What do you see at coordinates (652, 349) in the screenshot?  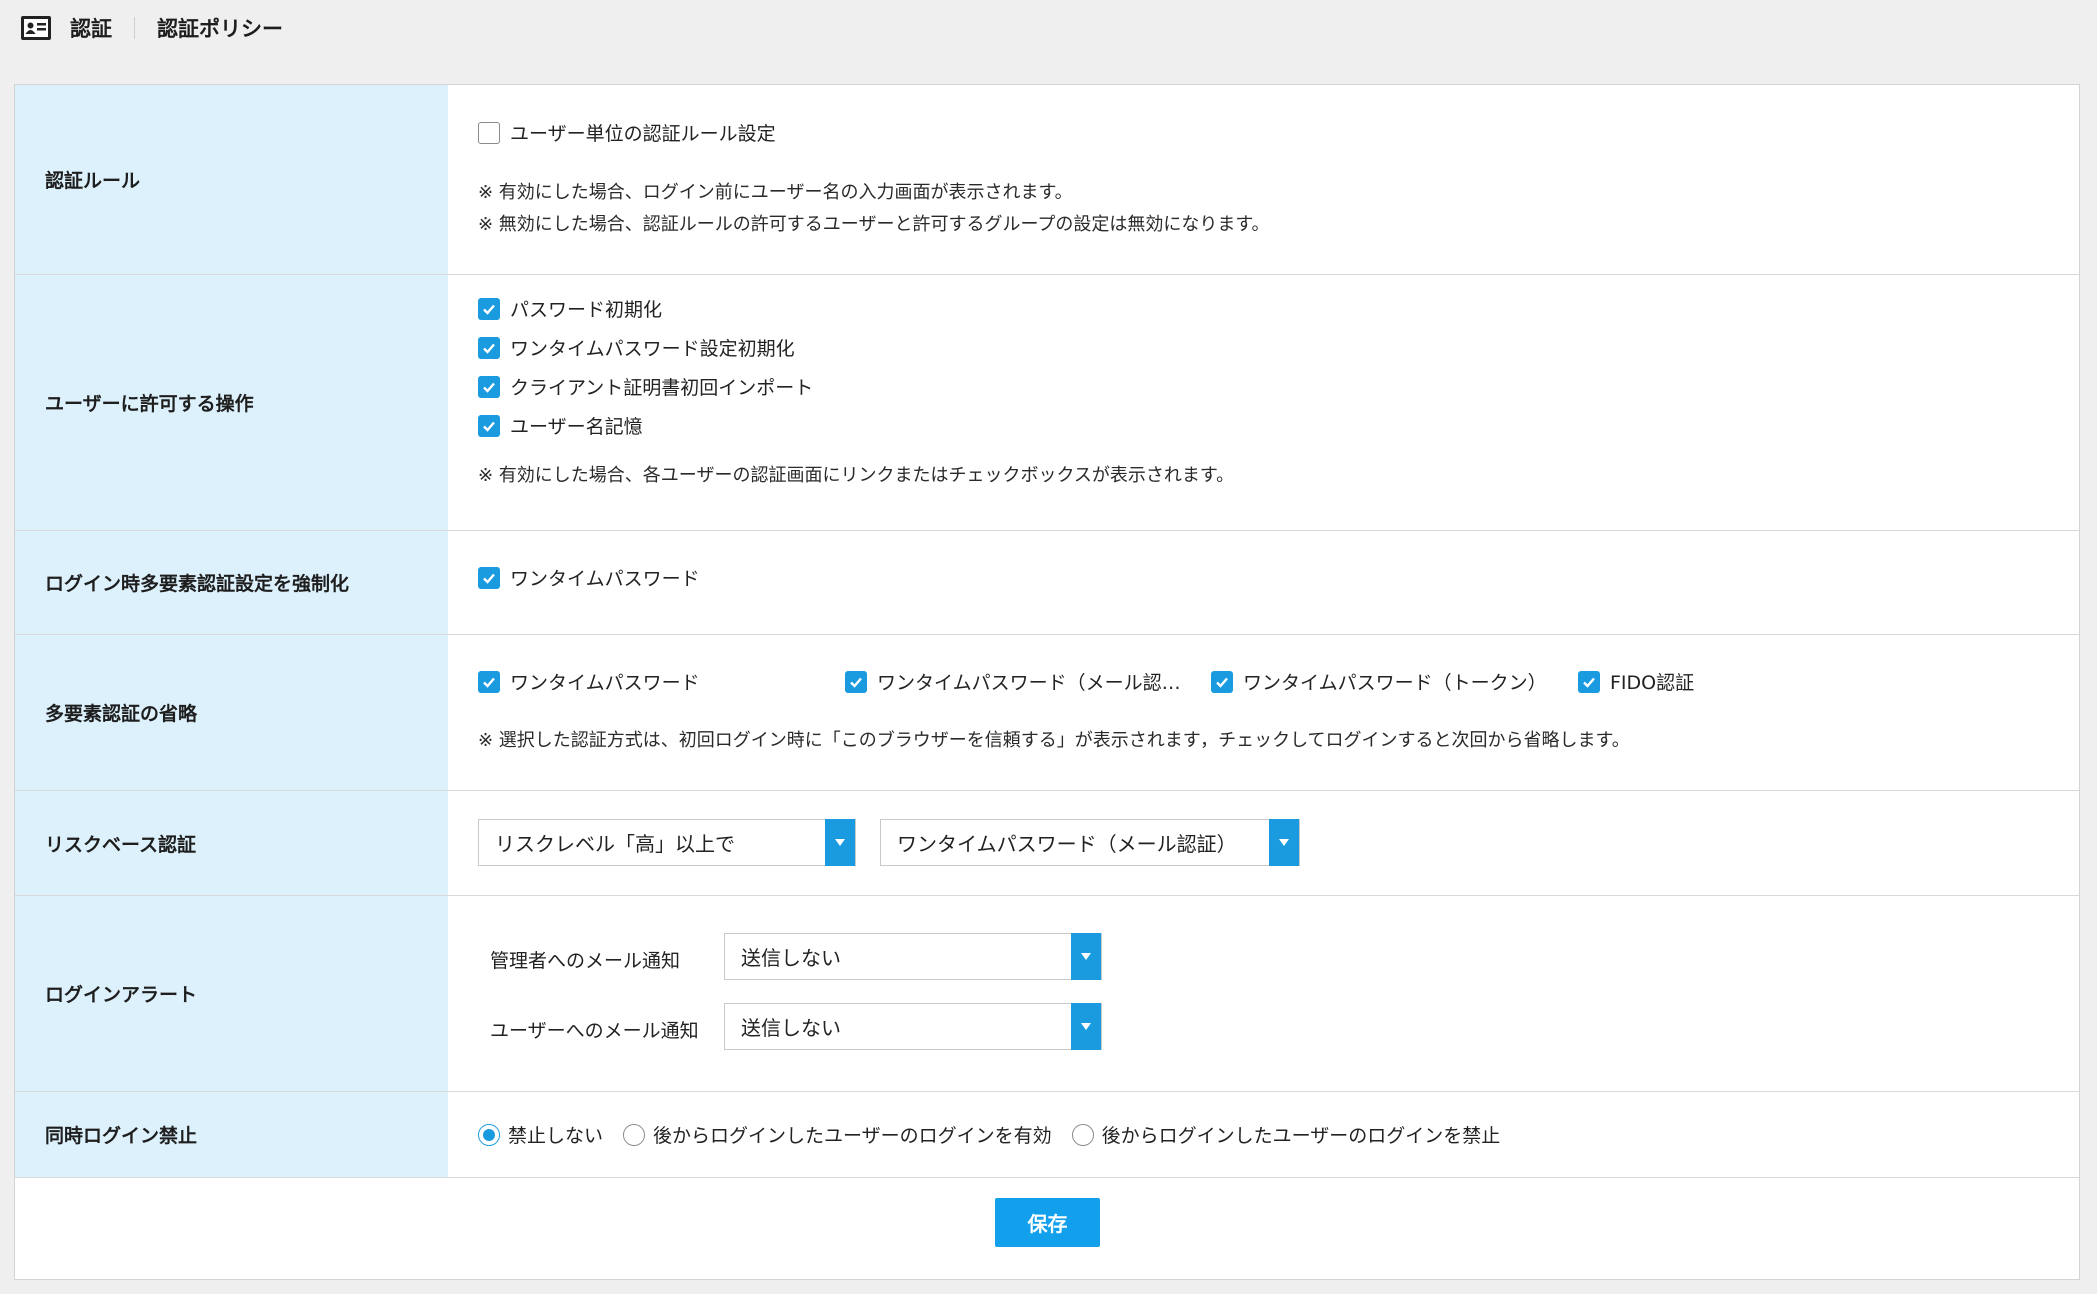 I see `checkbox-label: ワンタイムパスワード設定初期化` at bounding box center [652, 349].